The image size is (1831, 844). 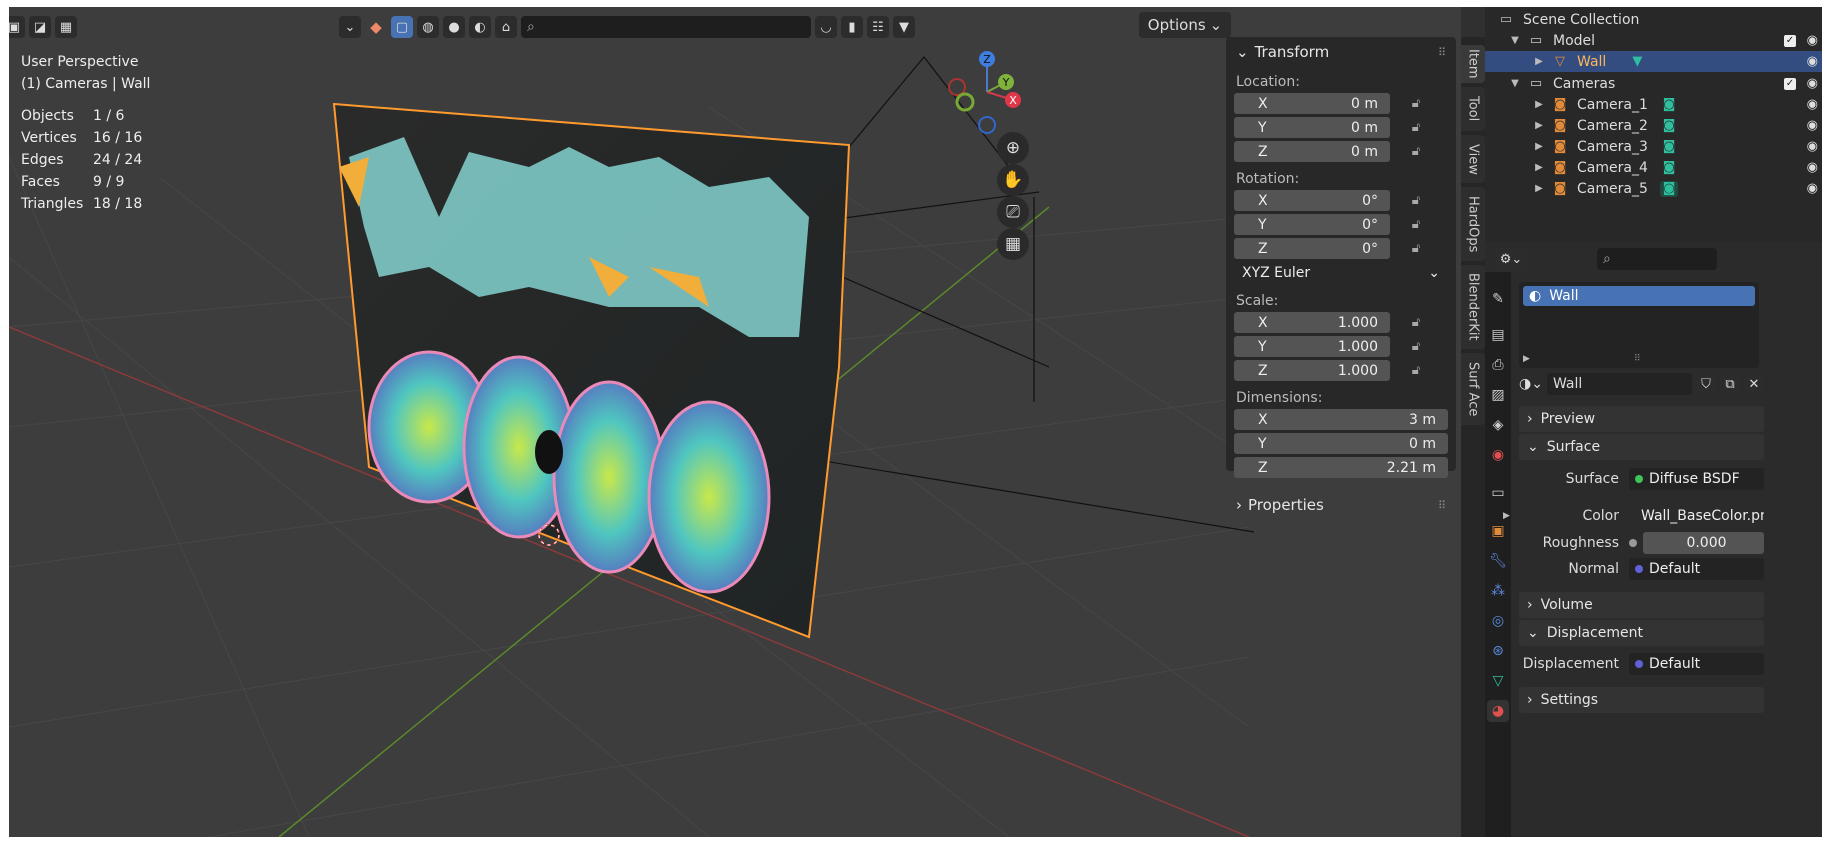 I want to click on material-browse-icon: ◑⌄, so click(x=1531, y=384).